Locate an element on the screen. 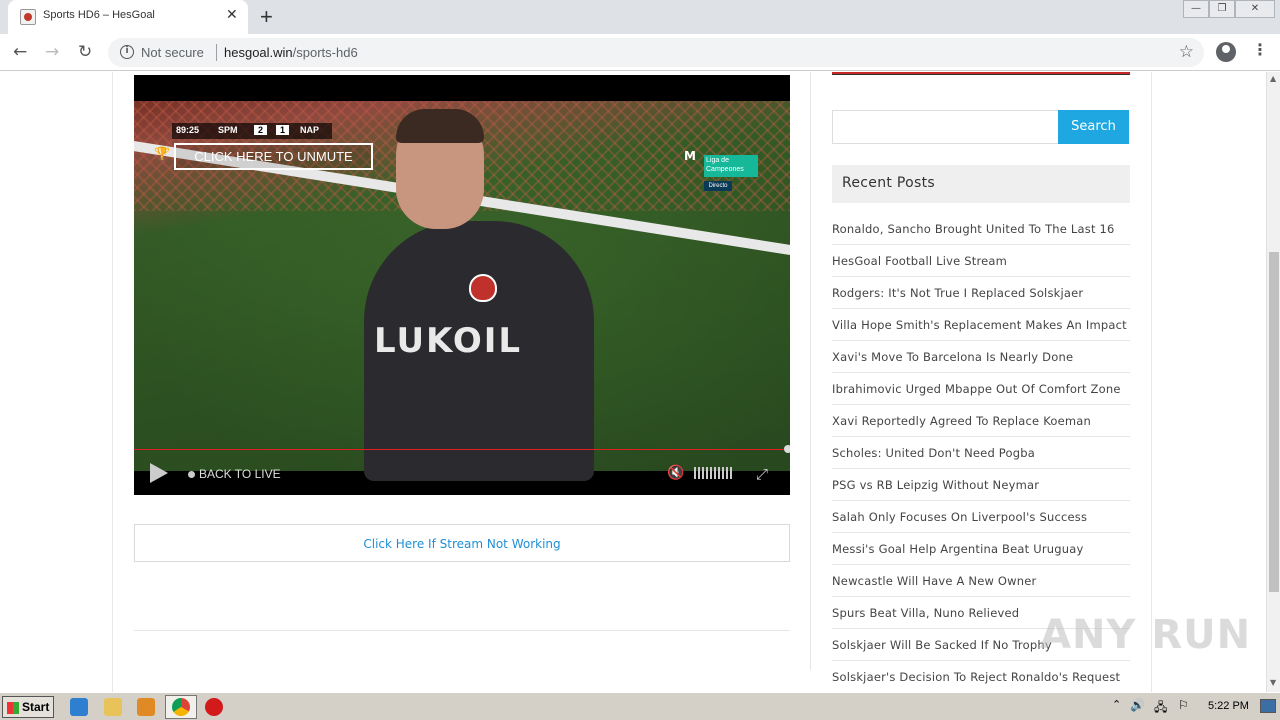 The width and height of the screenshot is (1280, 720). restore-button: ❐ is located at coordinates (1222, 9).